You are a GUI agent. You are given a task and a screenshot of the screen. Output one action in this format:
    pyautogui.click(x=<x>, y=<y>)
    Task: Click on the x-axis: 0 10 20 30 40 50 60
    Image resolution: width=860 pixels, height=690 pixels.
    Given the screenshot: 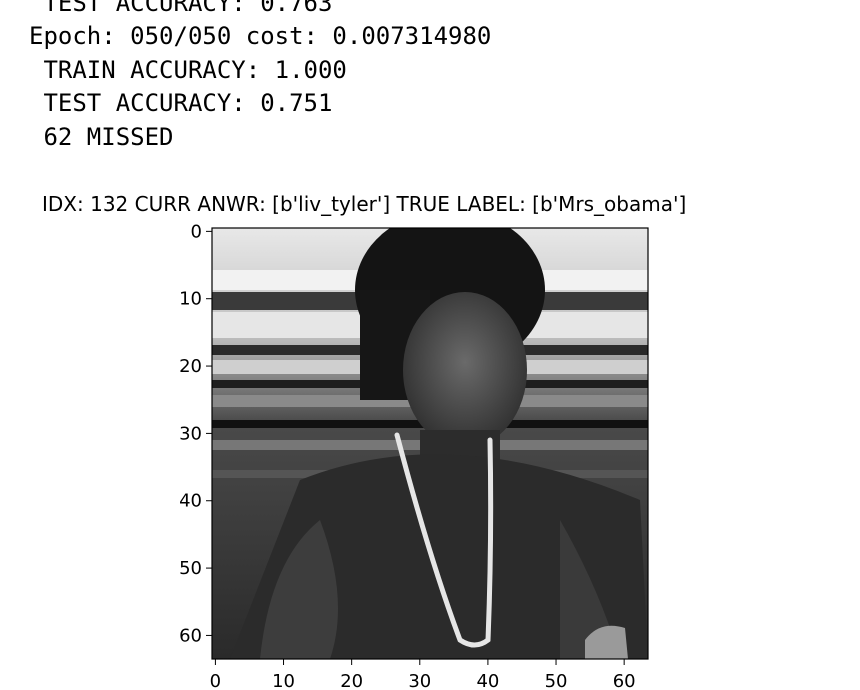 What is the action you would take?
    pyautogui.click(x=423, y=674)
    